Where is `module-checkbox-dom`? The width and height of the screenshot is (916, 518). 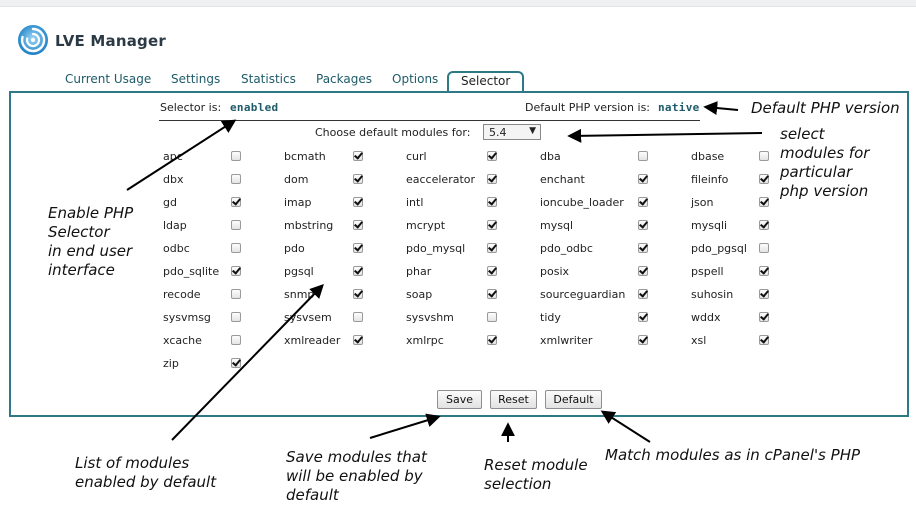
module-checkbox-dom is located at coordinates (358, 179).